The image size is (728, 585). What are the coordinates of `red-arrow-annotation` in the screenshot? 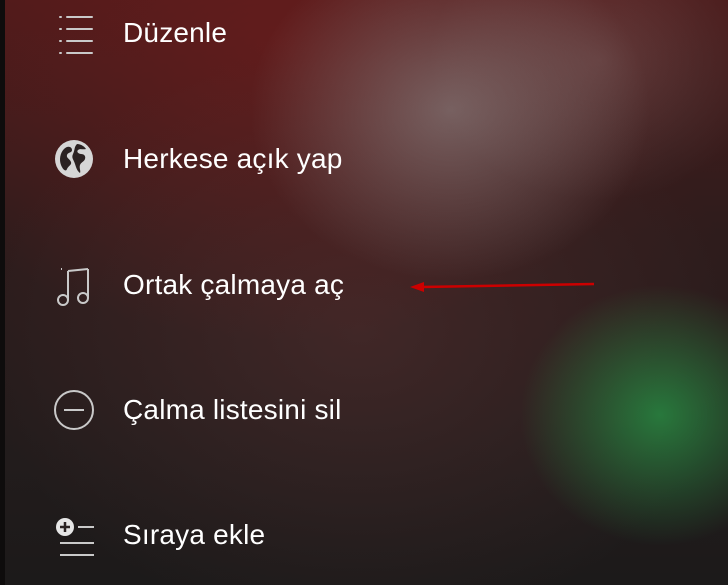 It's located at (502, 287).